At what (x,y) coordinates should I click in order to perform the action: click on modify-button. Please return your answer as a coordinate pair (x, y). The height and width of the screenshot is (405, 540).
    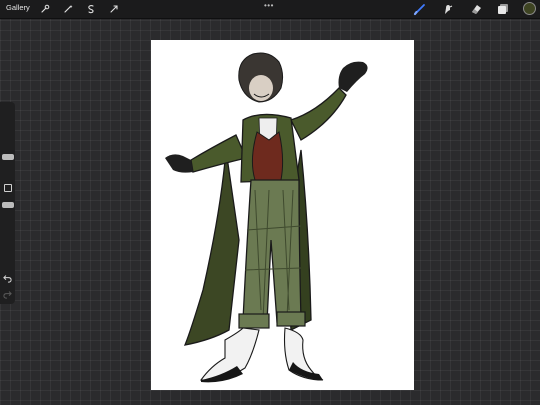
    Looking at the image, I should click on (8, 188).